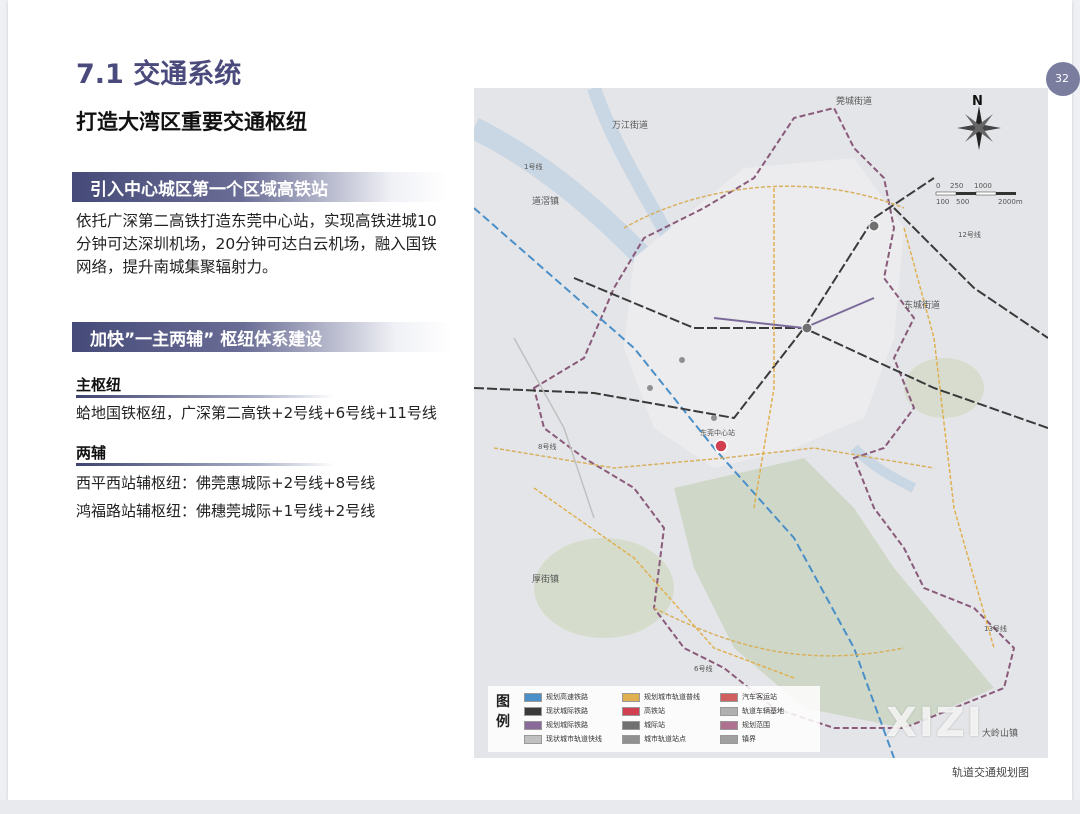 This screenshot has height=814, width=1080. I want to click on line-label: 6号线, so click(703, 669).